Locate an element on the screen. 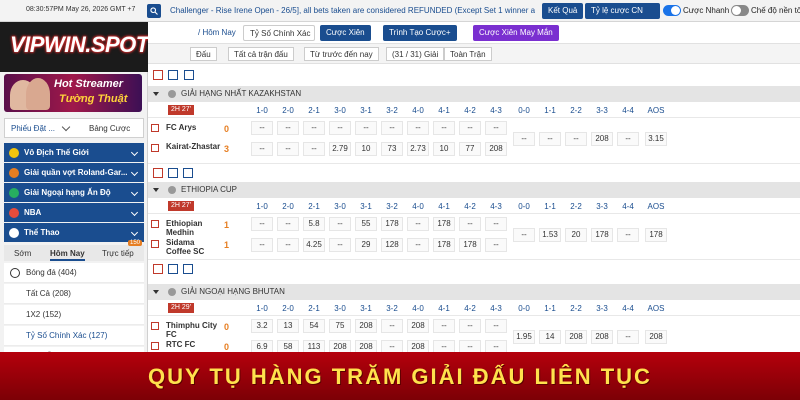 The height and width of the screenshot is (400, 800). odds-cell: 2.79 is located at coordinates (340, 149).